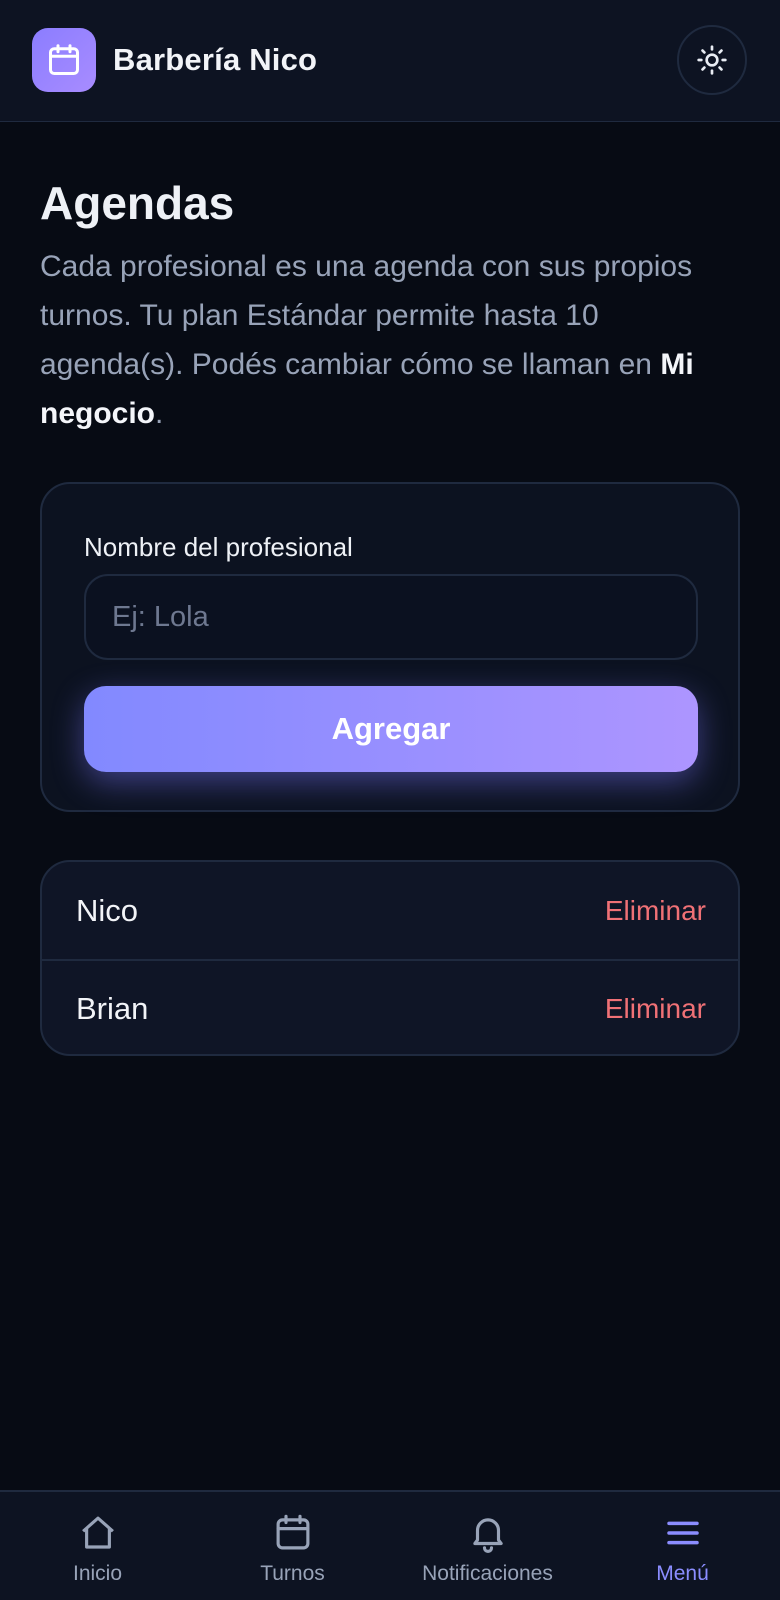 The image size is (780, 1600). I want to click on menu-icon, so click(682, 1533).